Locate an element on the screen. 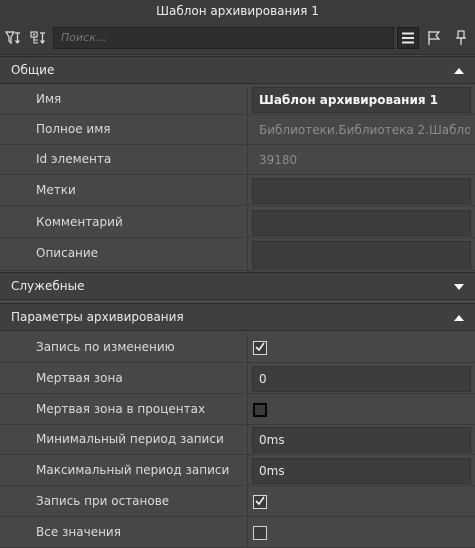 The image size is (475, 548). property-row-description: Описание is located at coordinates (237, 255).